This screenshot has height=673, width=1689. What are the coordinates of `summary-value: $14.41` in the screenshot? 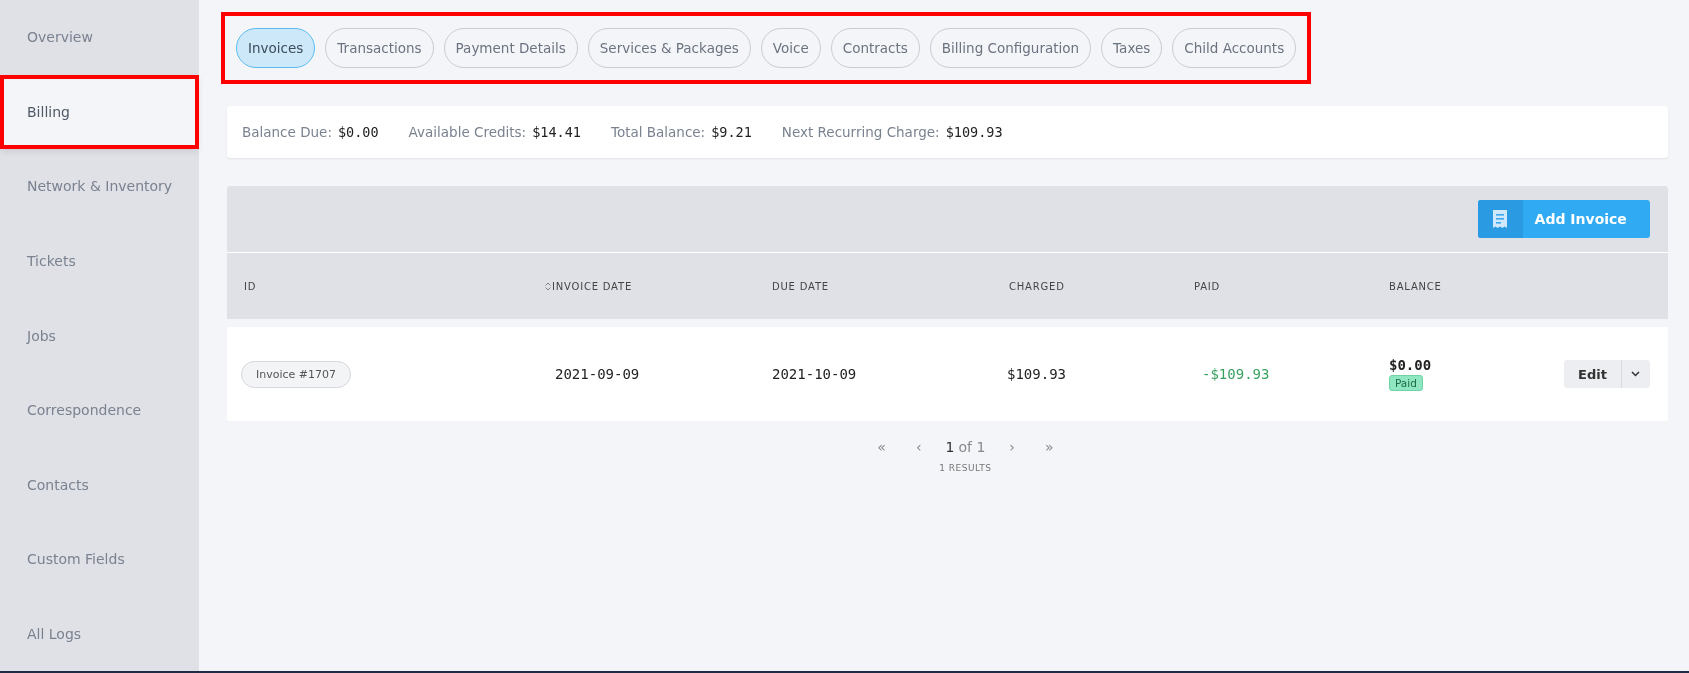 It's located at (556, 132).